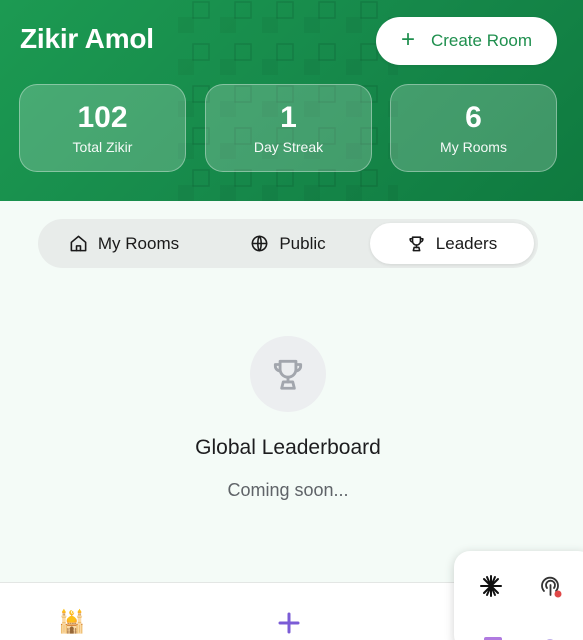  Describe the element at coordinates (302, 243) in the screenshot. I see `tab-label: Public` at that location.